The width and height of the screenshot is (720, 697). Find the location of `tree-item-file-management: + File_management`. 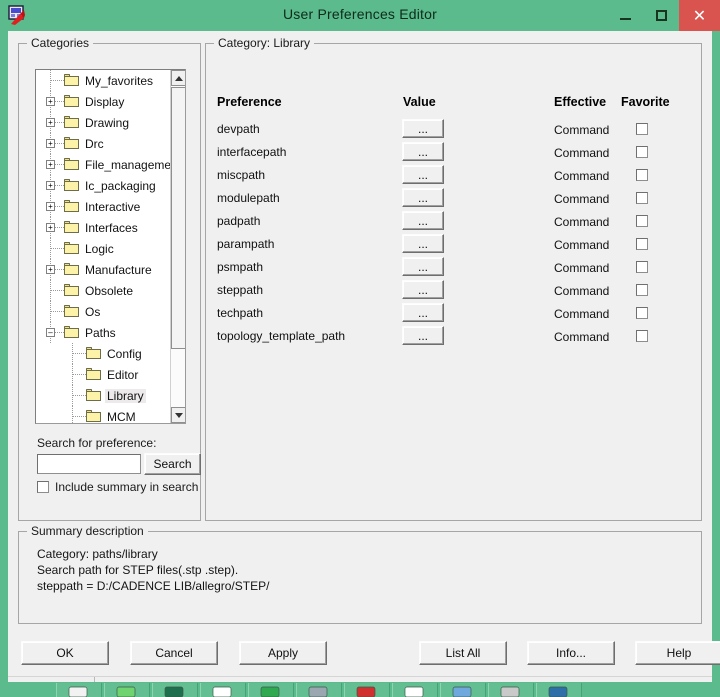

tree-item-file-management: + File_management is located at coordinates (108, 164).